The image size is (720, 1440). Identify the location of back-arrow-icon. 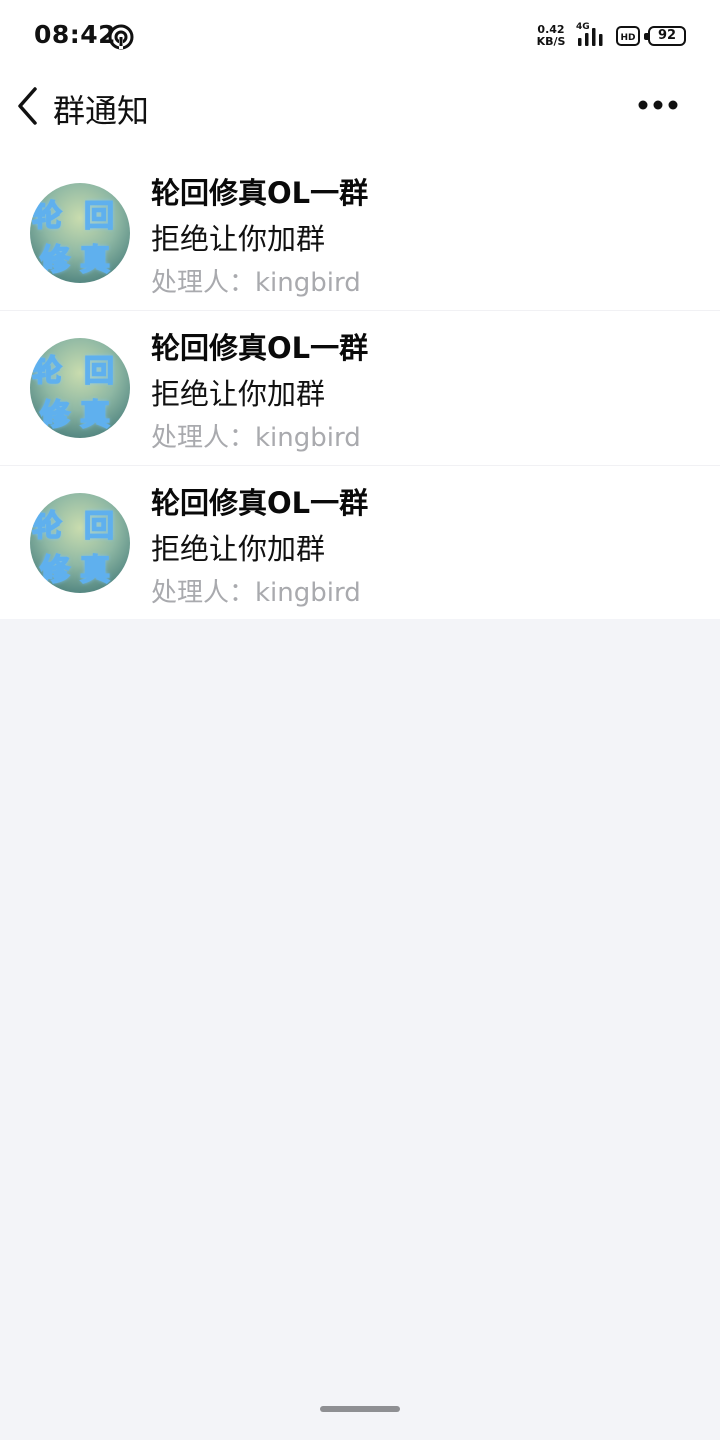
(28, 106).